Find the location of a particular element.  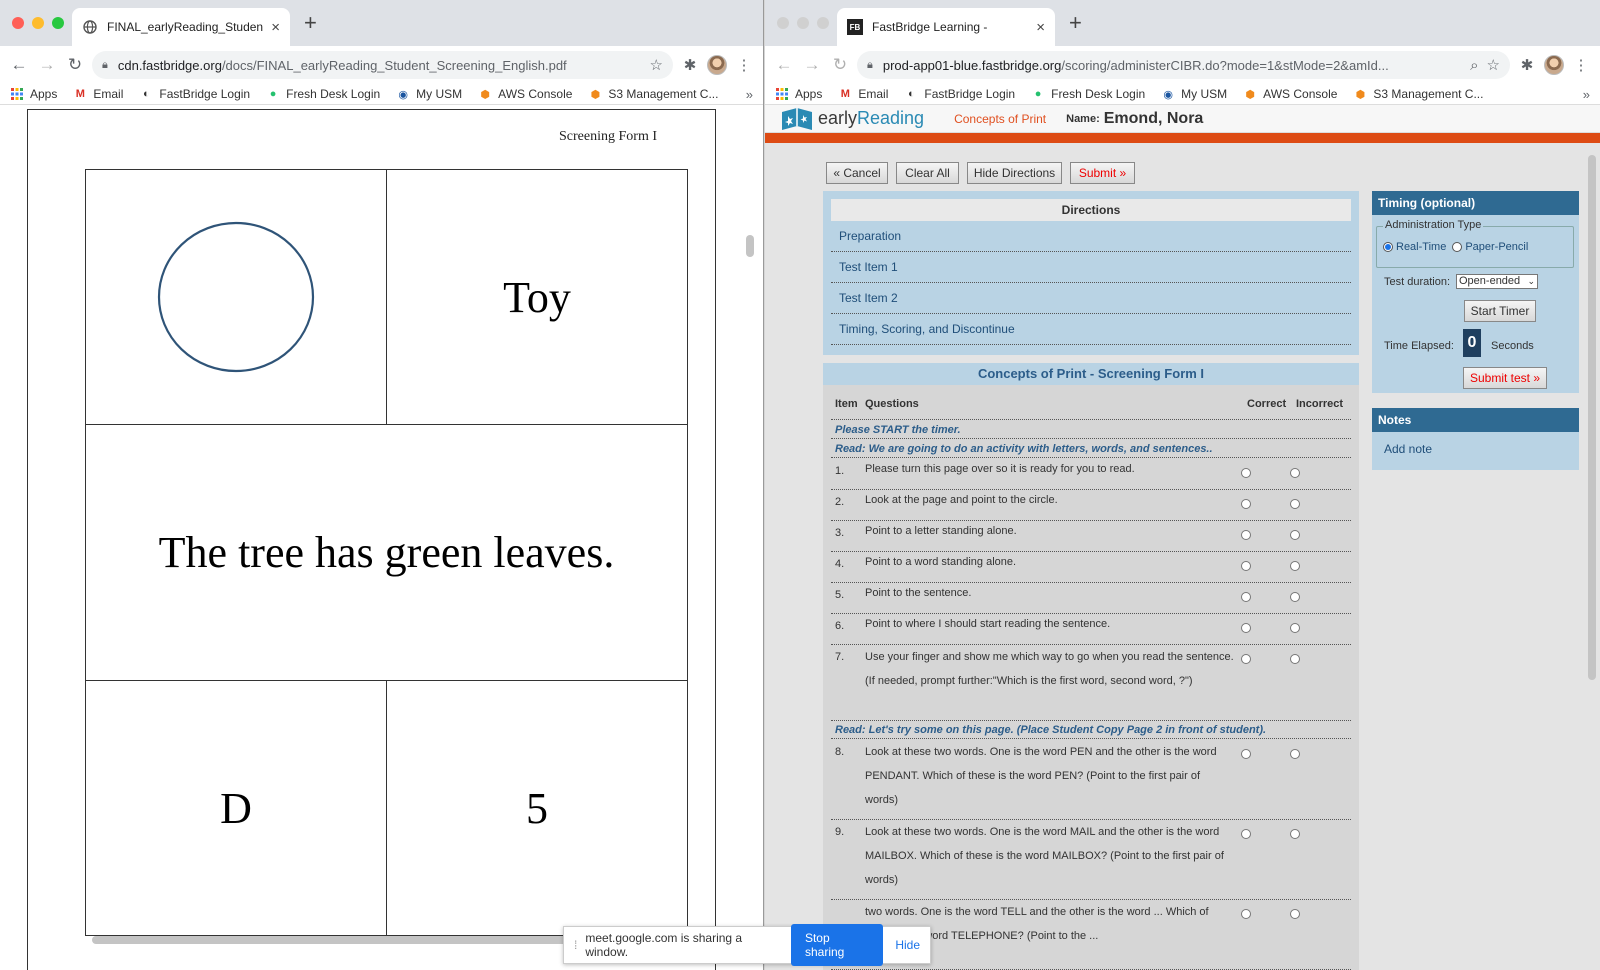

bookmark-fastbridge-login: ◐ FastBridge Login is located at coordinates (194, 94).